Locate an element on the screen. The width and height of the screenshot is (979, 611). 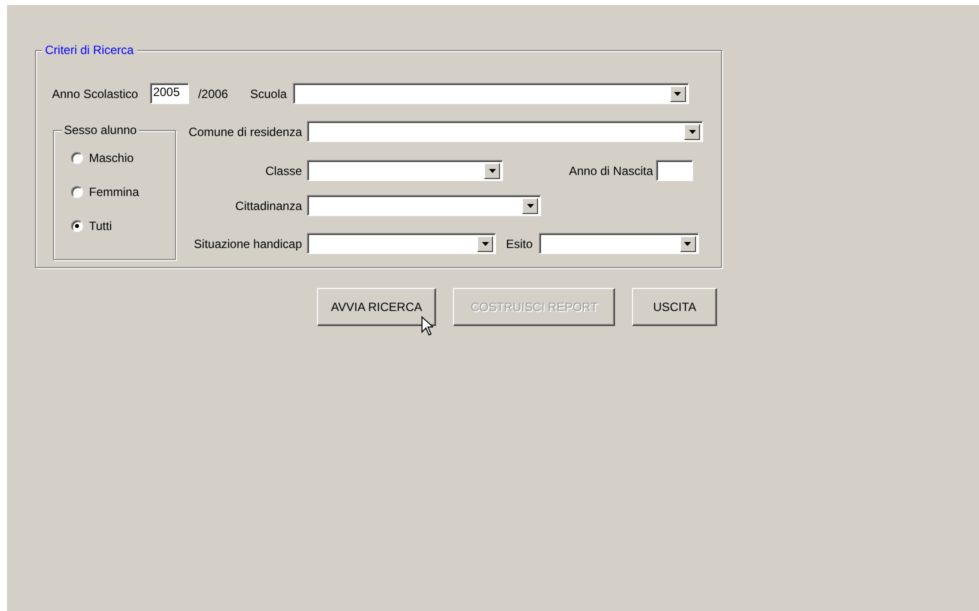
field-label: Classe is located at coordinates (283, 171).